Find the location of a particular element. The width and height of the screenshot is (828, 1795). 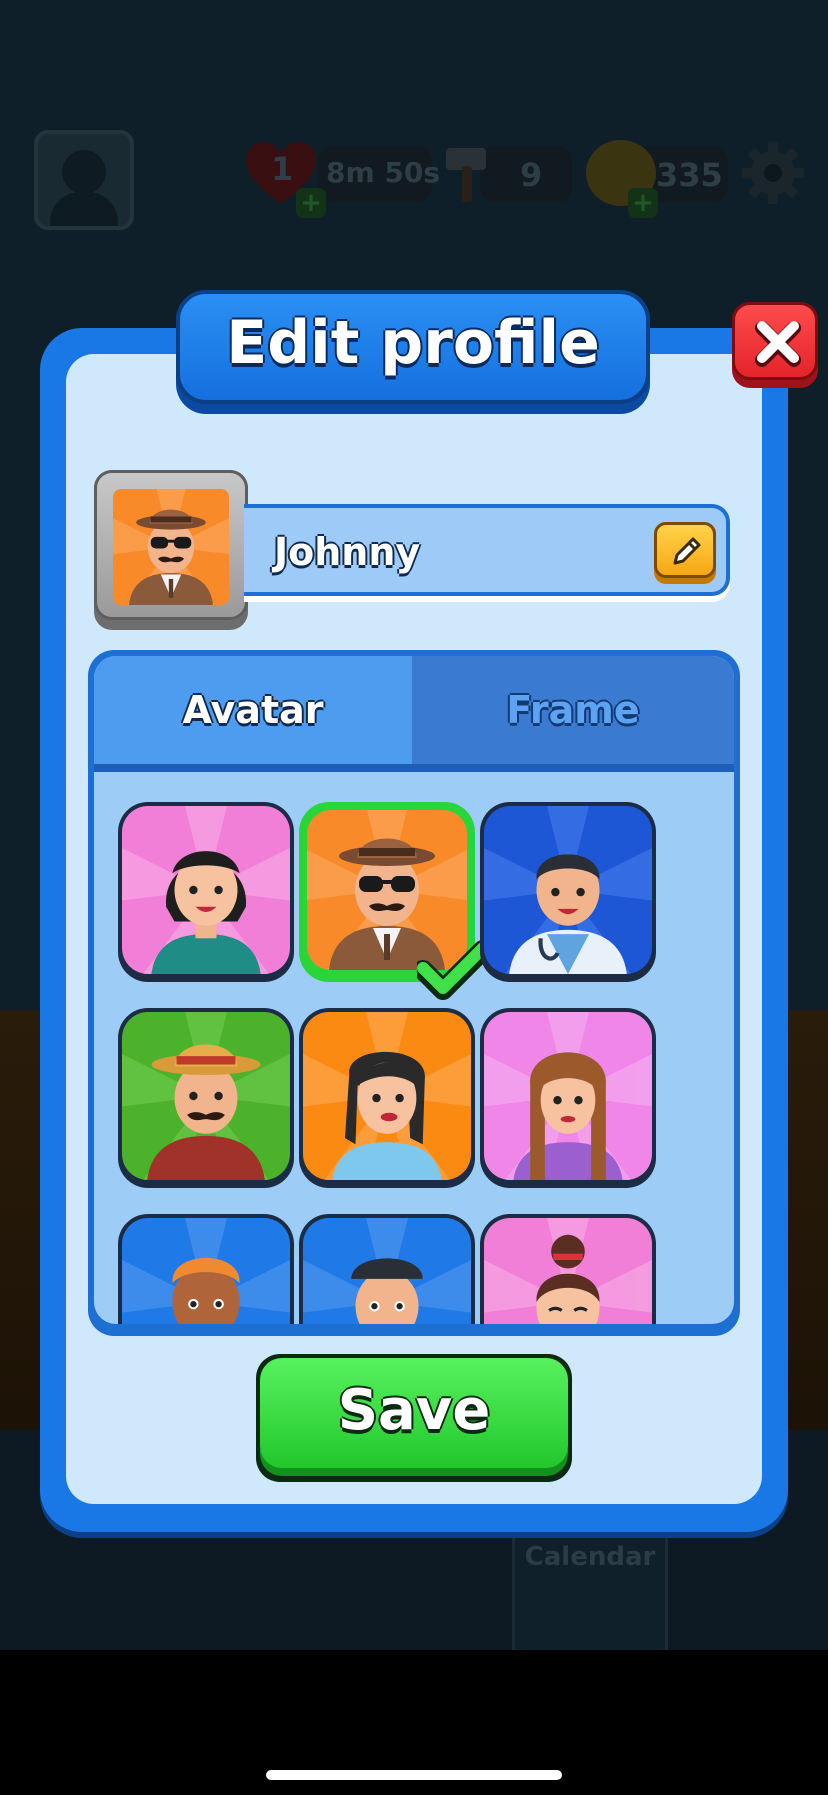

save-button: Save is located at coordinates (414, 1418).